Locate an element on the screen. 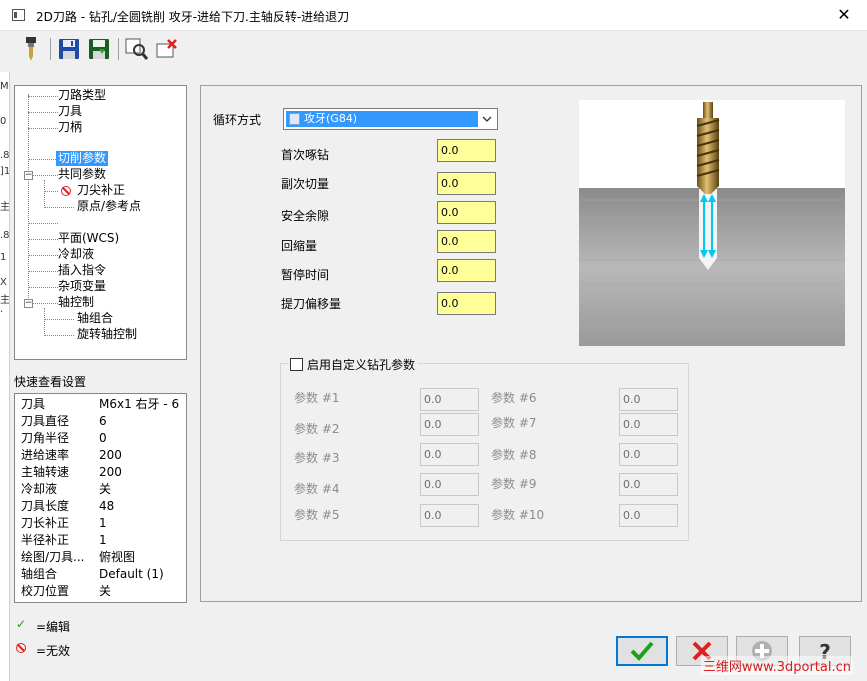  tree-item-plane-wcs: 平面(WCS) is located at coordinates (88, 238).